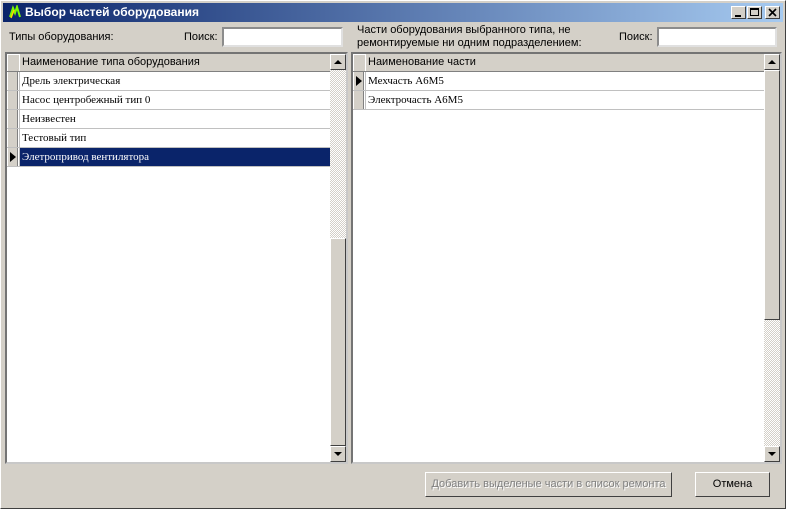 This screenshot has height=509, width=786. Describe the element at coordinates (174, 157) in the screenshot. I see `cell-type-name: Элетропривод вентилятора` at that location.